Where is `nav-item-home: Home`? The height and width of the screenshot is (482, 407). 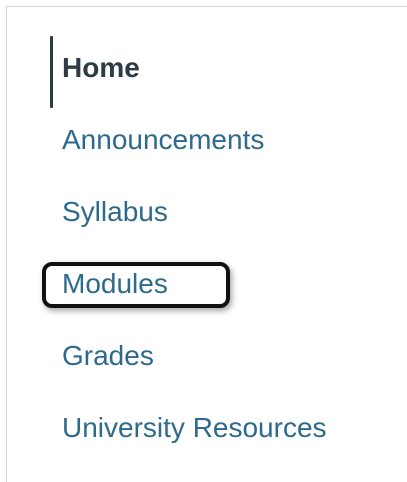
nav-item-home: Home is located at coordinates (220, 70).